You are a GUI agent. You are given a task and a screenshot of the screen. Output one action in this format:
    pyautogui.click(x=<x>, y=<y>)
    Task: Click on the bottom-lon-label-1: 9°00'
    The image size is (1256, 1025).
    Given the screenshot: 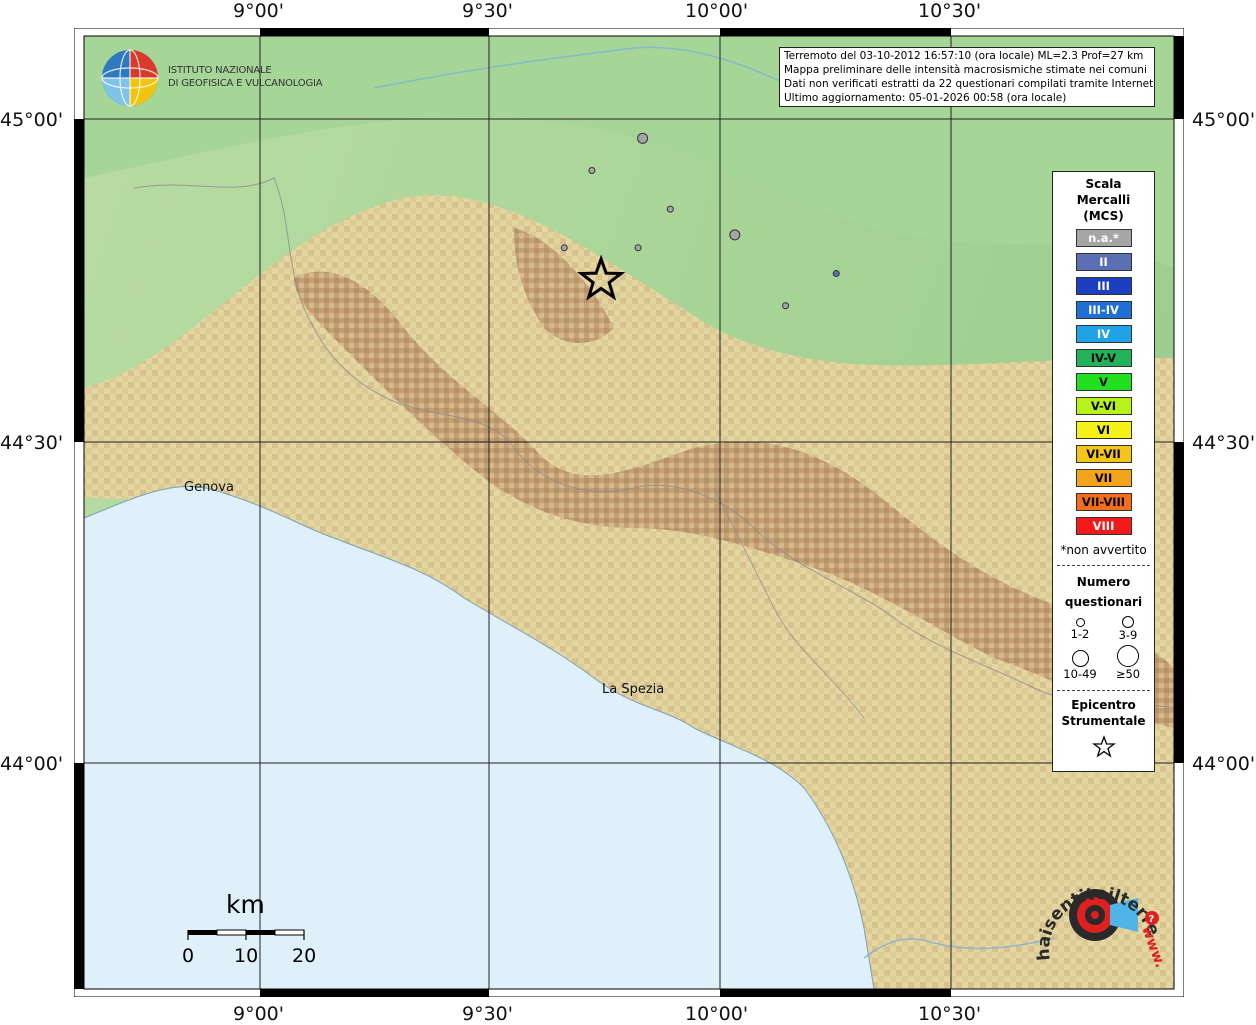 What is the action you would take?
    pyautogui.click(x=258, y=1014)
    